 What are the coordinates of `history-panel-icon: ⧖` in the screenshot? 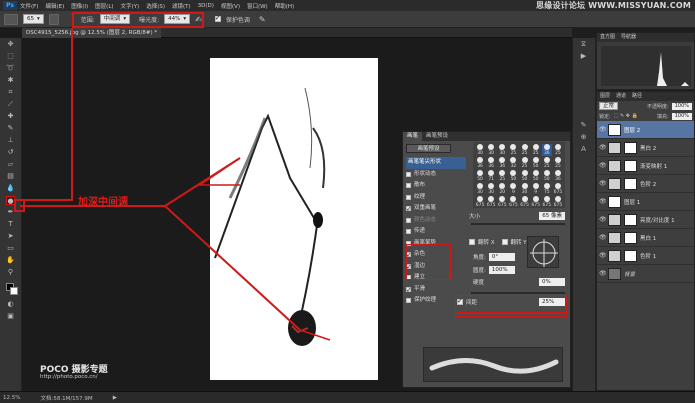 It's located at (583, 44).